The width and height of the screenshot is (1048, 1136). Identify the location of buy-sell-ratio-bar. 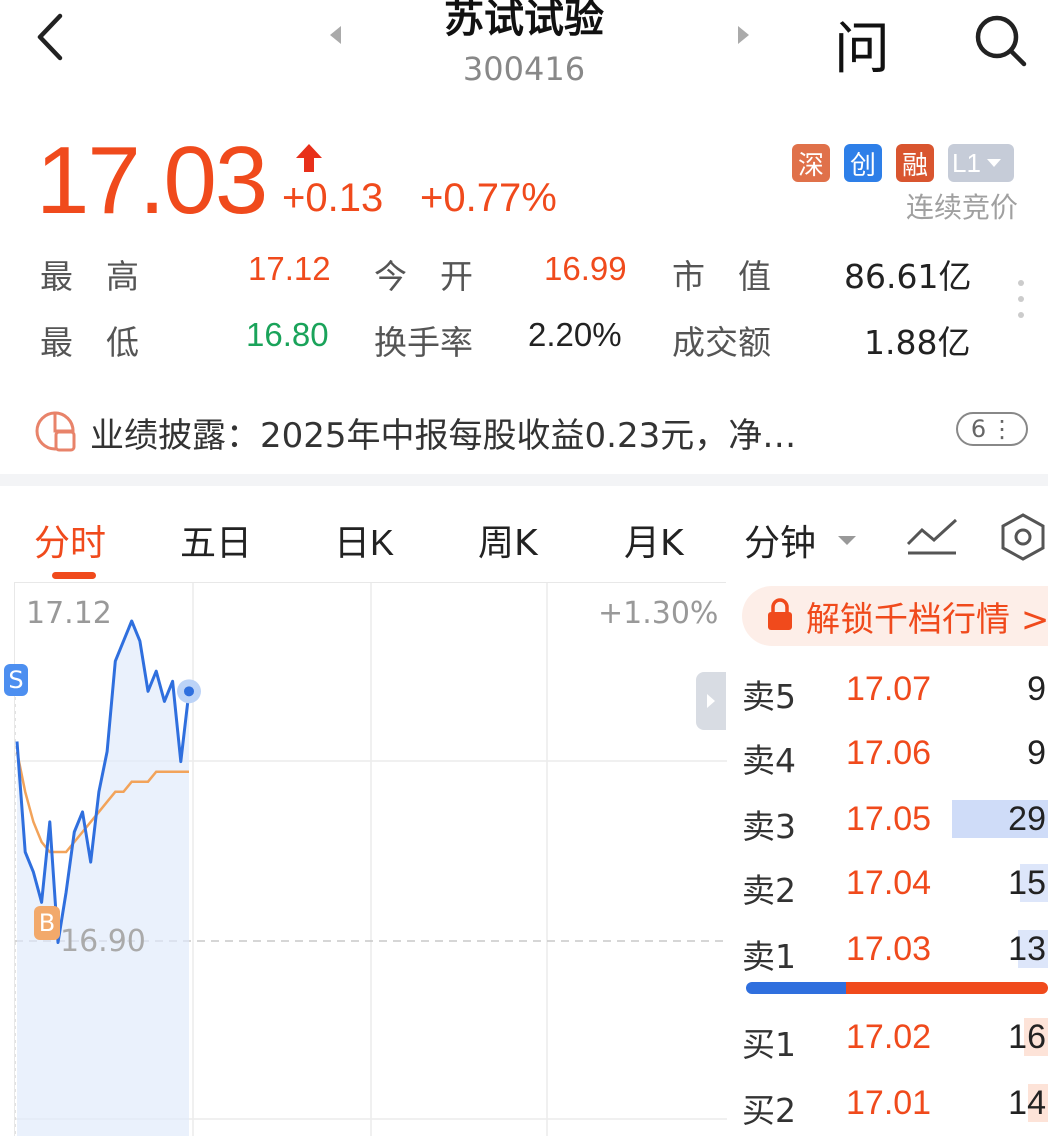
(897, 988).